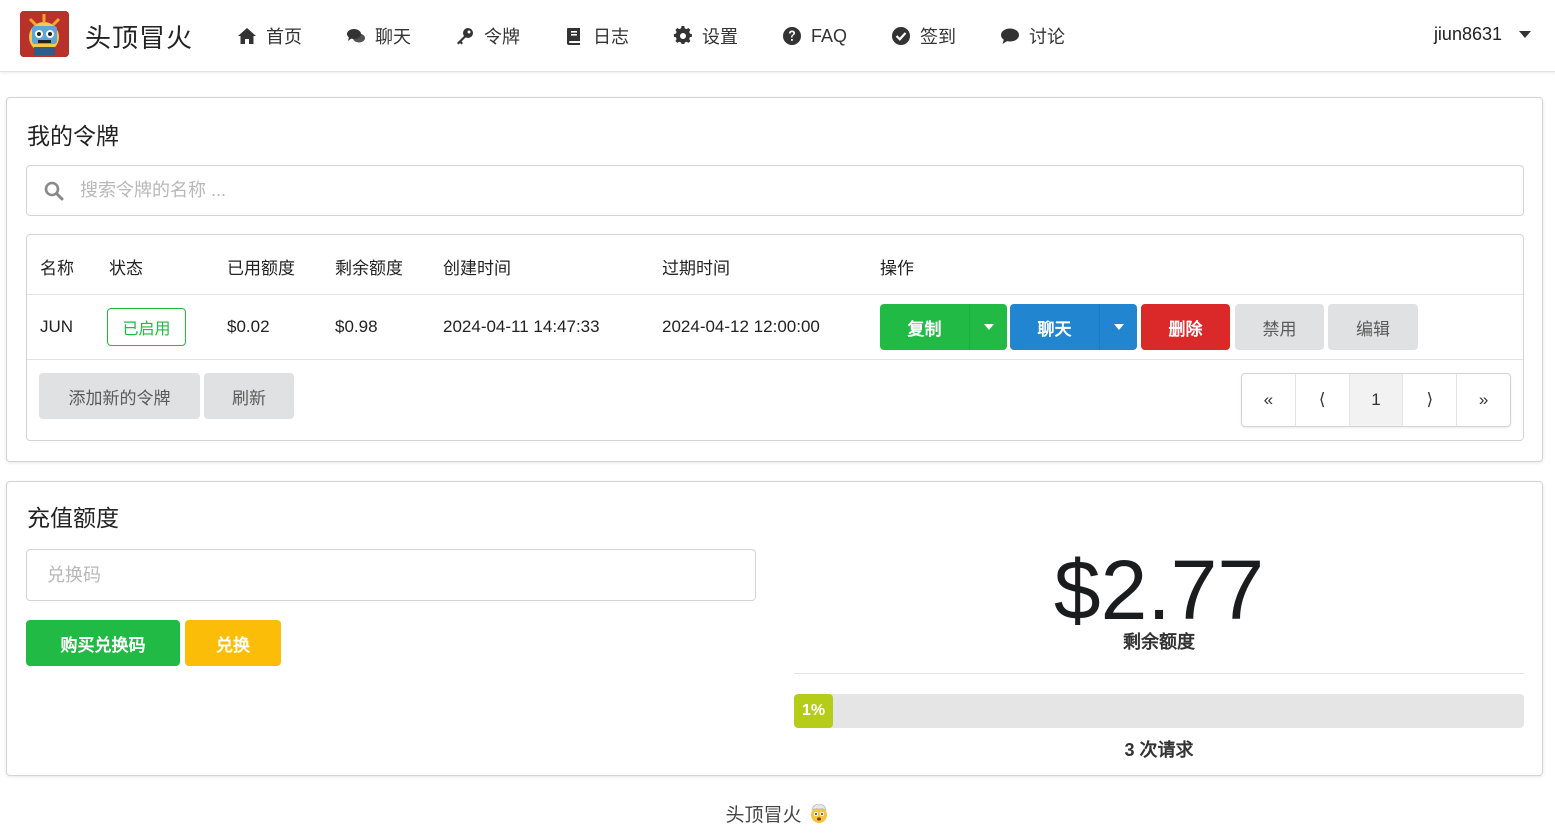  I want to click on footer-text: 头顶冒火, so click(763, 815).